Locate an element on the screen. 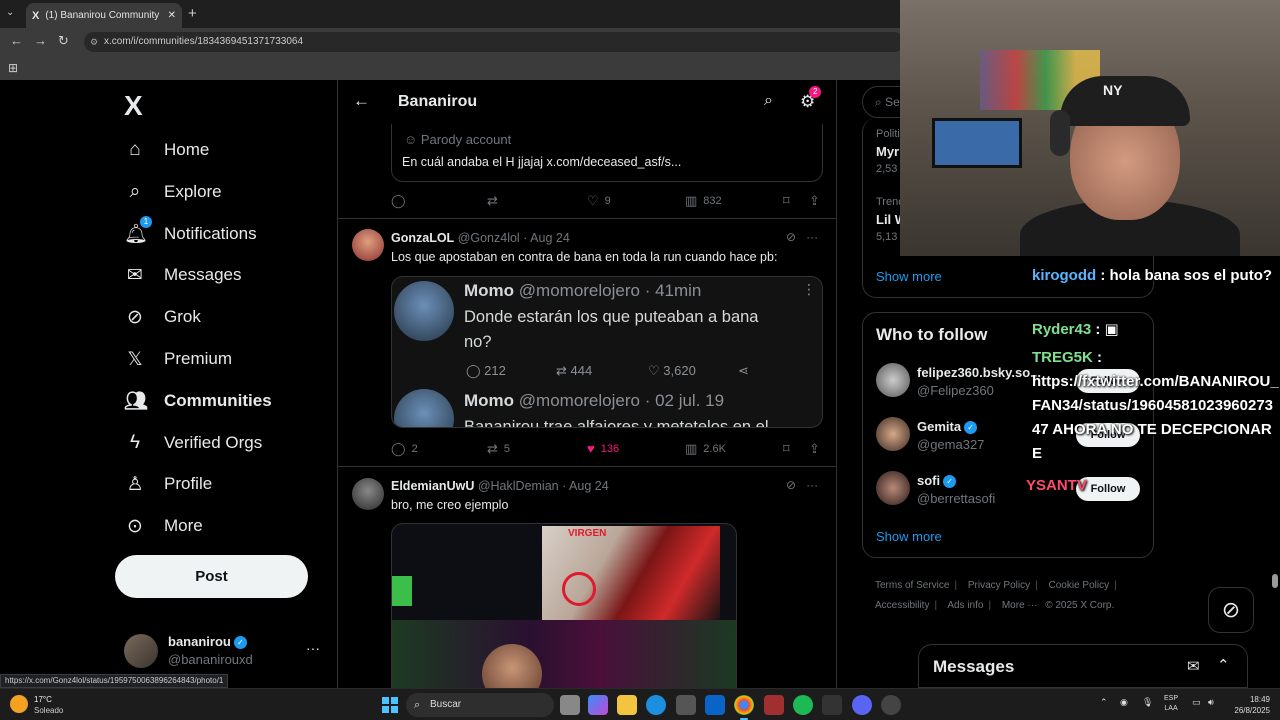  chrome-icon is located at coordinates (744, 707).